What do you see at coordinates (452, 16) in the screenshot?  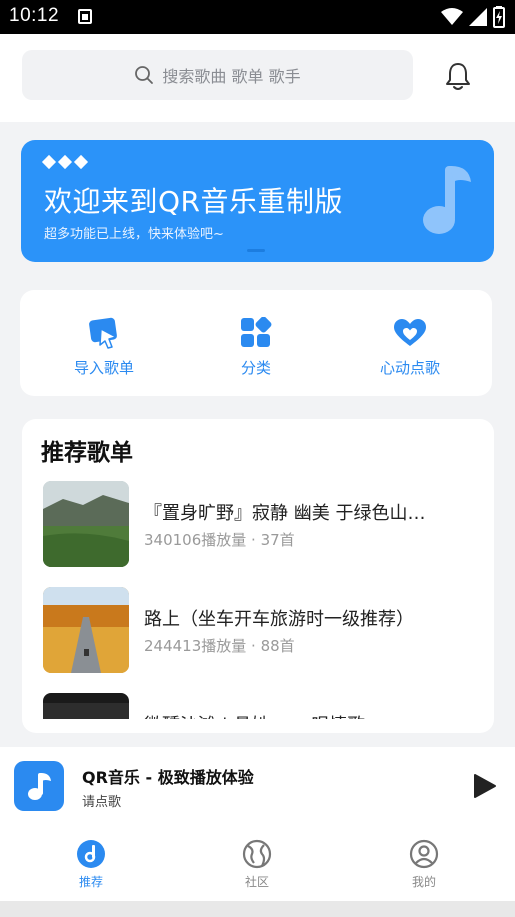 I see `wifi-icon` at bounding box center [452, 16].